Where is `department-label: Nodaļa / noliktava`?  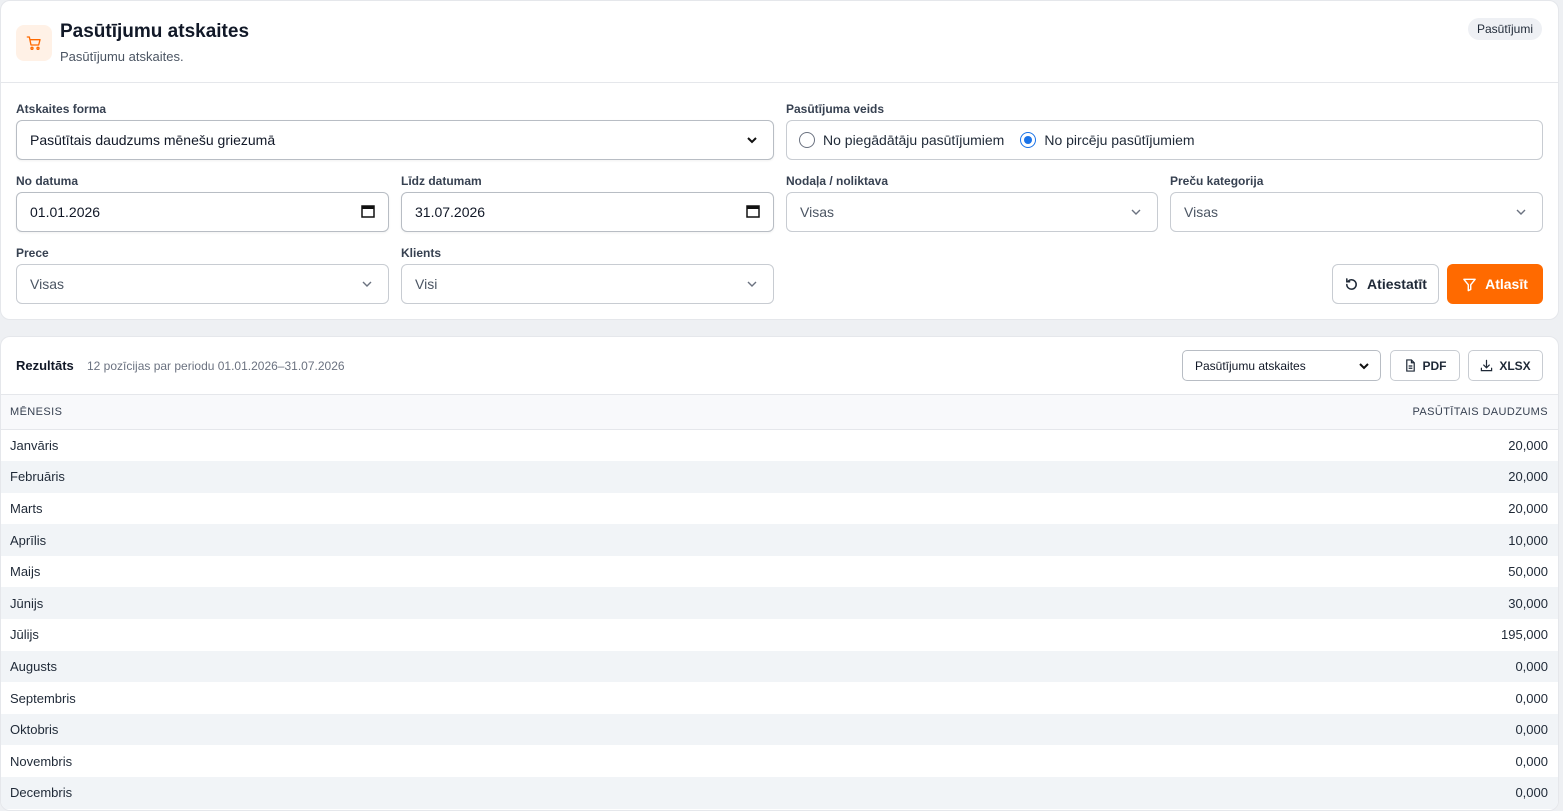 department-label: Nodaļa / noliktava is located at coordinates (837, 181).